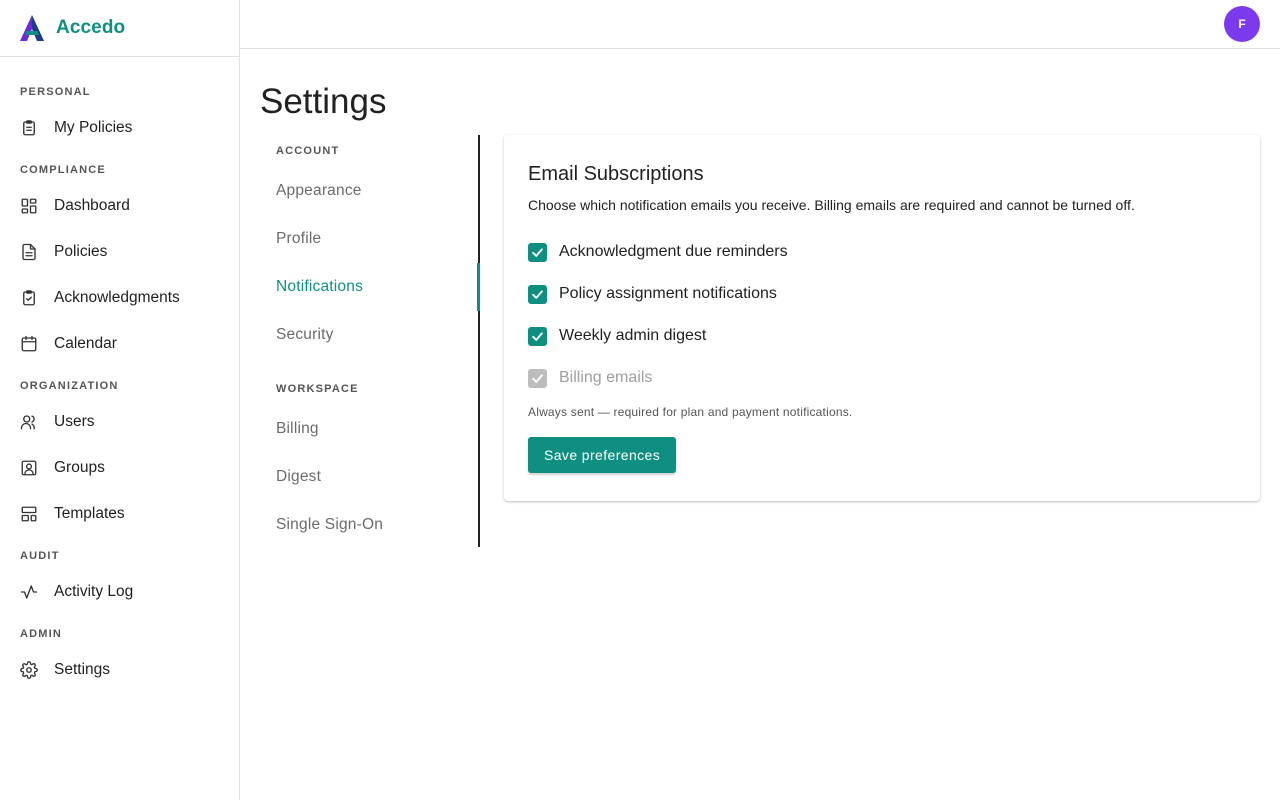 The width and height of the screenshot is (1280, 800). Describe the element at coordinates (369, 429) in the screenshot. I see `subnav-item-billing: Billing` at that location.